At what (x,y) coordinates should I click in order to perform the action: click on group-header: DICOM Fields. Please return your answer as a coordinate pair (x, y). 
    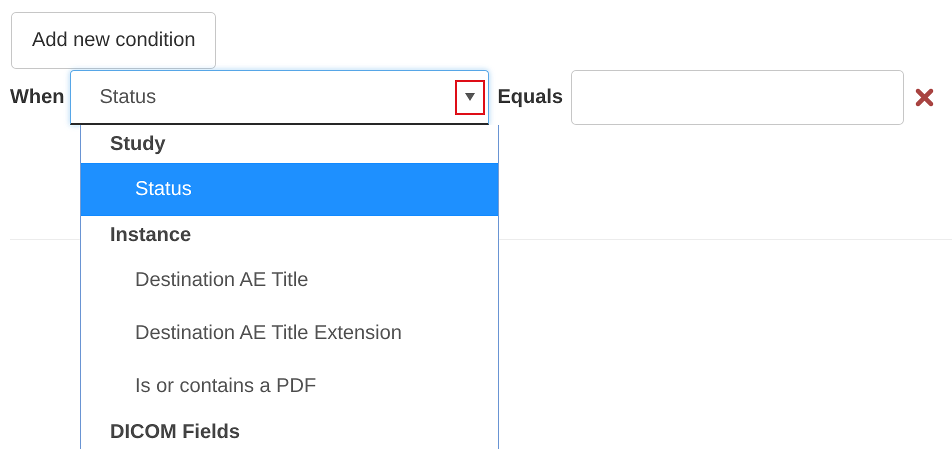
    Looking at the image, I should click on (175, 432).